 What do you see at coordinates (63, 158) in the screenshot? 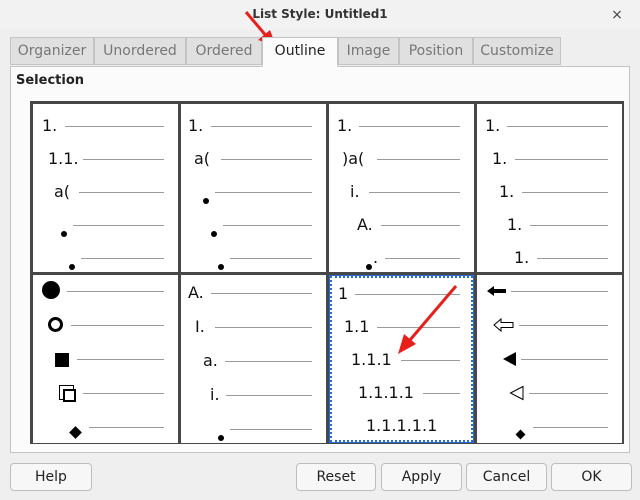
I see `level-label: 1.1.` at bounding box center [63, 158].